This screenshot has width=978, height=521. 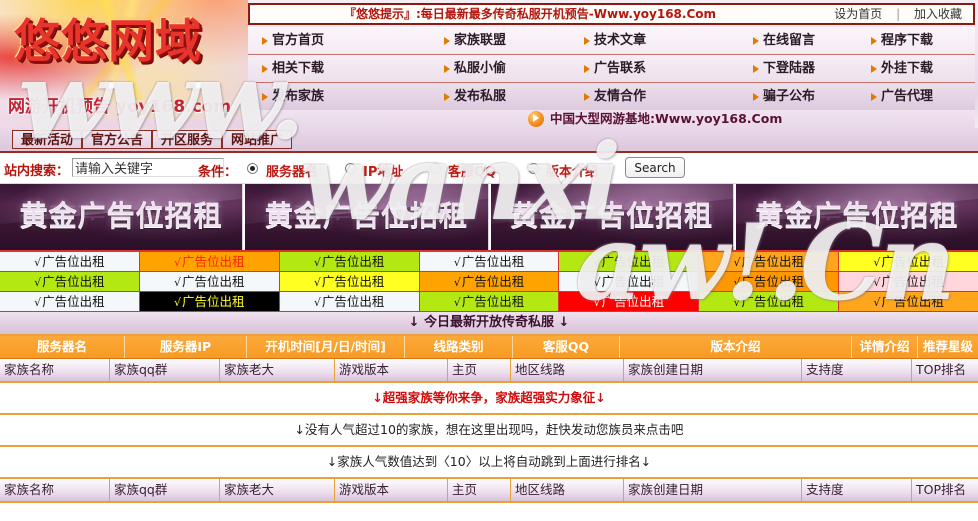 I want to click on nav-item-private-thief: 私服小偷, so click(x=475, y=68).